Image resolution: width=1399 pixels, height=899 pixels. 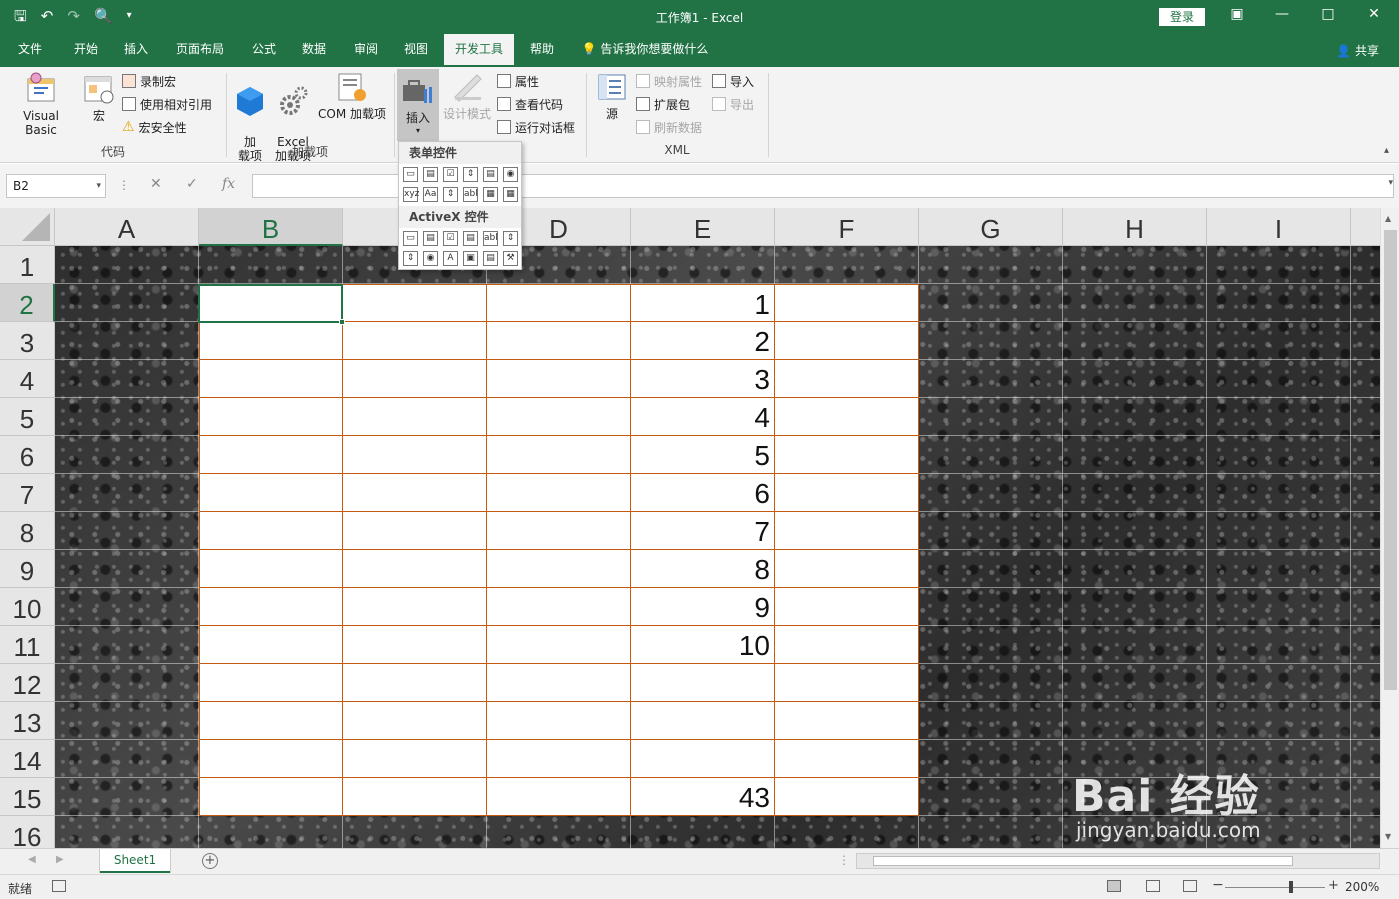 What do you see at coordinates (271, 304) in the screenshot?
I see `active-cell-b2` at bounding box center [271, 304].